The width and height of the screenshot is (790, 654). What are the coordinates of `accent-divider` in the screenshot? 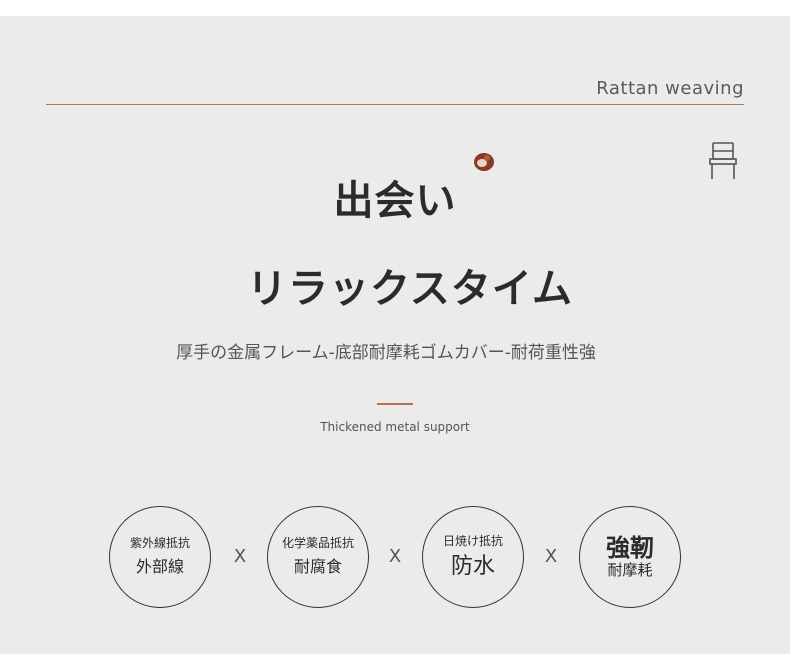 It's located at (395, 404).